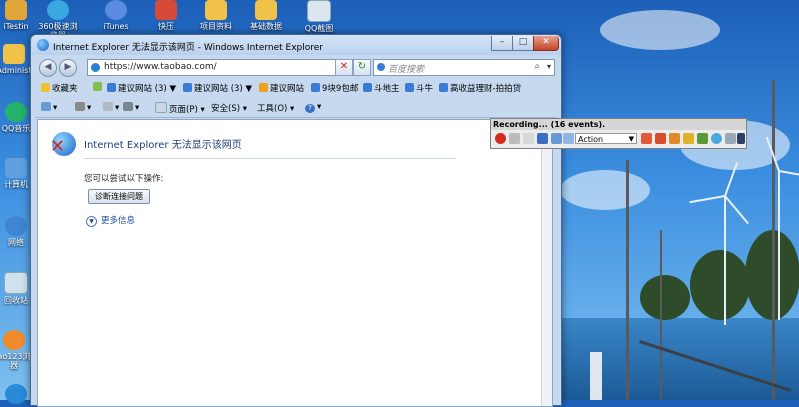 Image resolution: width=799 pixels, height=407 pixels. Describe the element at coordinates (296, 108) in the screenshot. I see `command-bar: ▾ ▾ ▾ ▾ 页面(P) ▾ 安全(S) ▾ 工具(O) ▾ ? ▾` at that location.